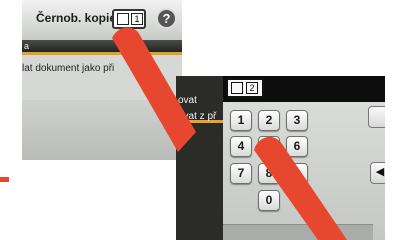  Describe the element at coordinates (269, 200) in the screenshot. I see `key-0: 0` at that location.